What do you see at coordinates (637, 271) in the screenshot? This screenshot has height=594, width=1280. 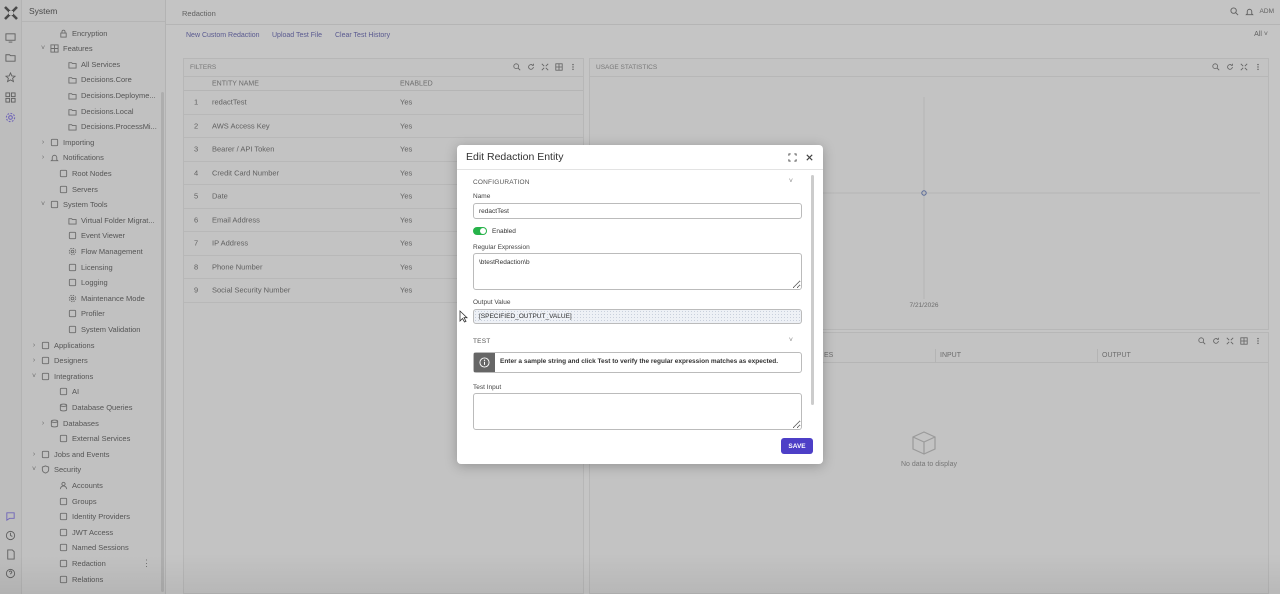 I see `regular-expression-input: \btestRedaction\b` at bounding box center [637, 271].